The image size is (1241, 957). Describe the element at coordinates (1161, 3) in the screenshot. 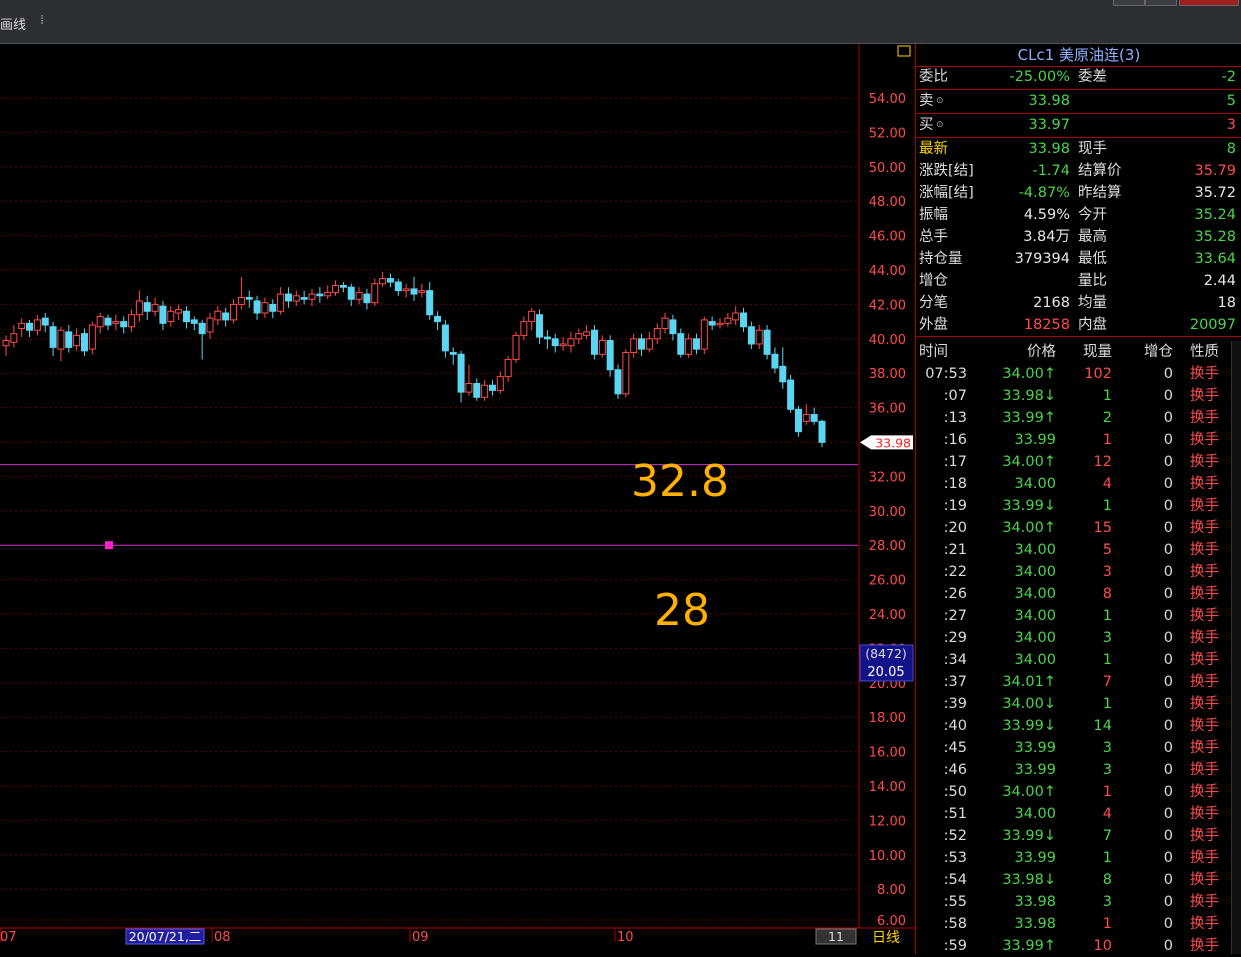

I see `maximize-button` at that location.